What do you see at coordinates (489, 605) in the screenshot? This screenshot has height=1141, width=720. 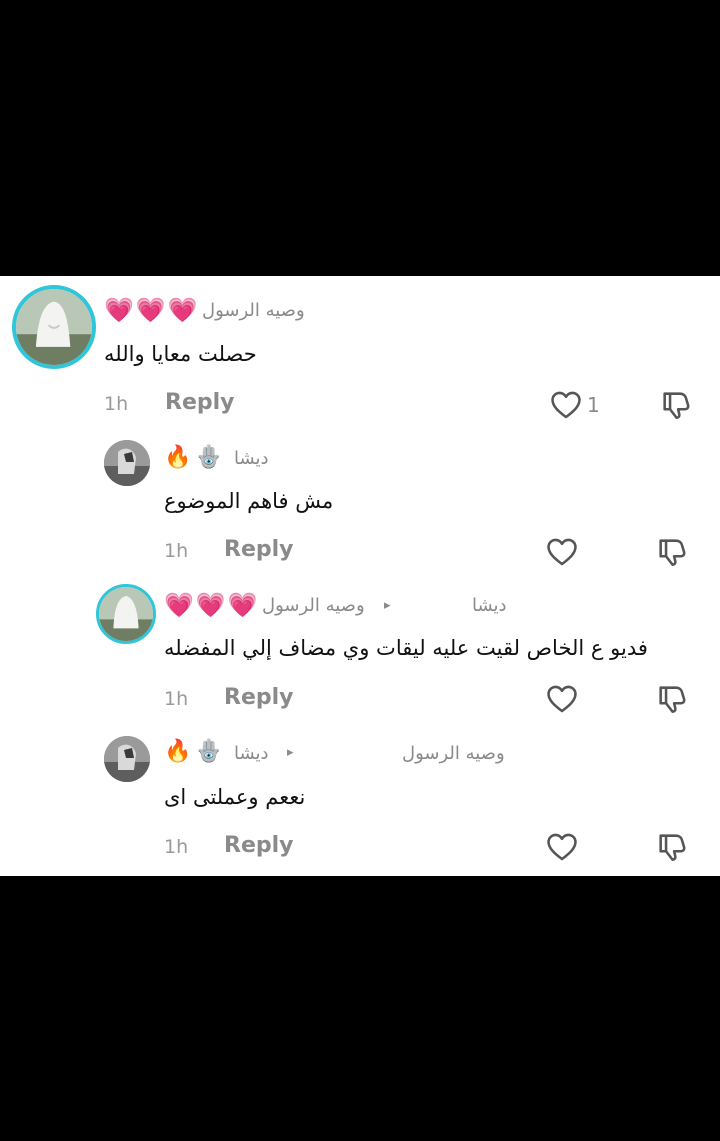 I see `reply-to-username: ديشا` at bounding box center [489, 605].